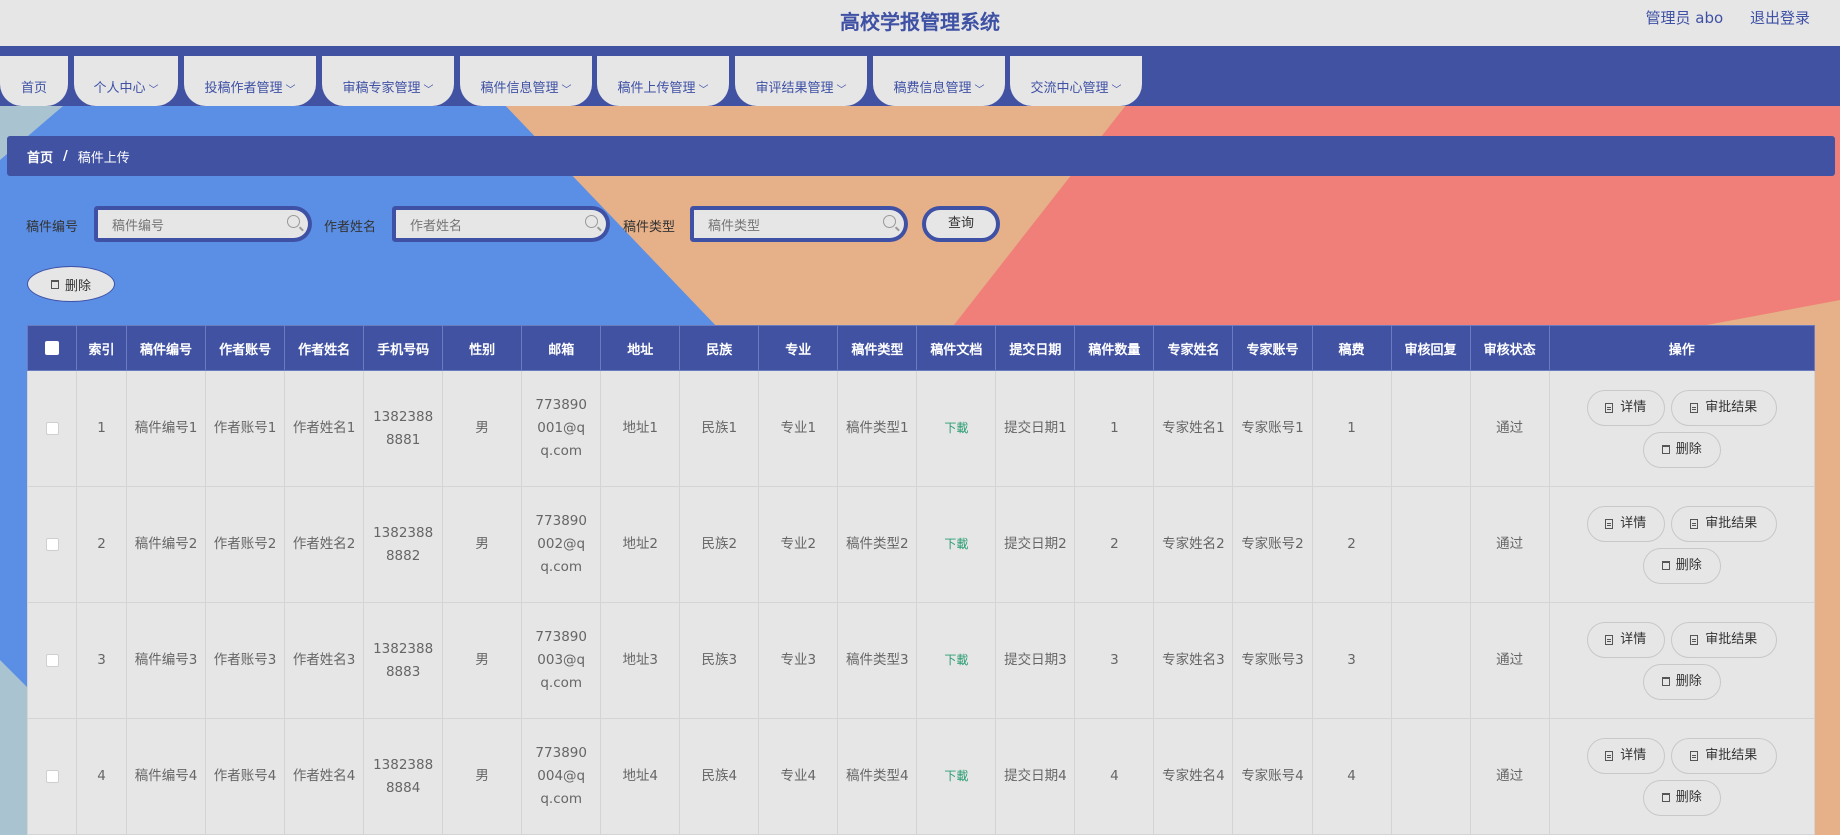 Image resolution: width=1840 pixels, height=835 pixels. I want to click on cell-expert-name: 专家姓名1, so click(1193, 428).